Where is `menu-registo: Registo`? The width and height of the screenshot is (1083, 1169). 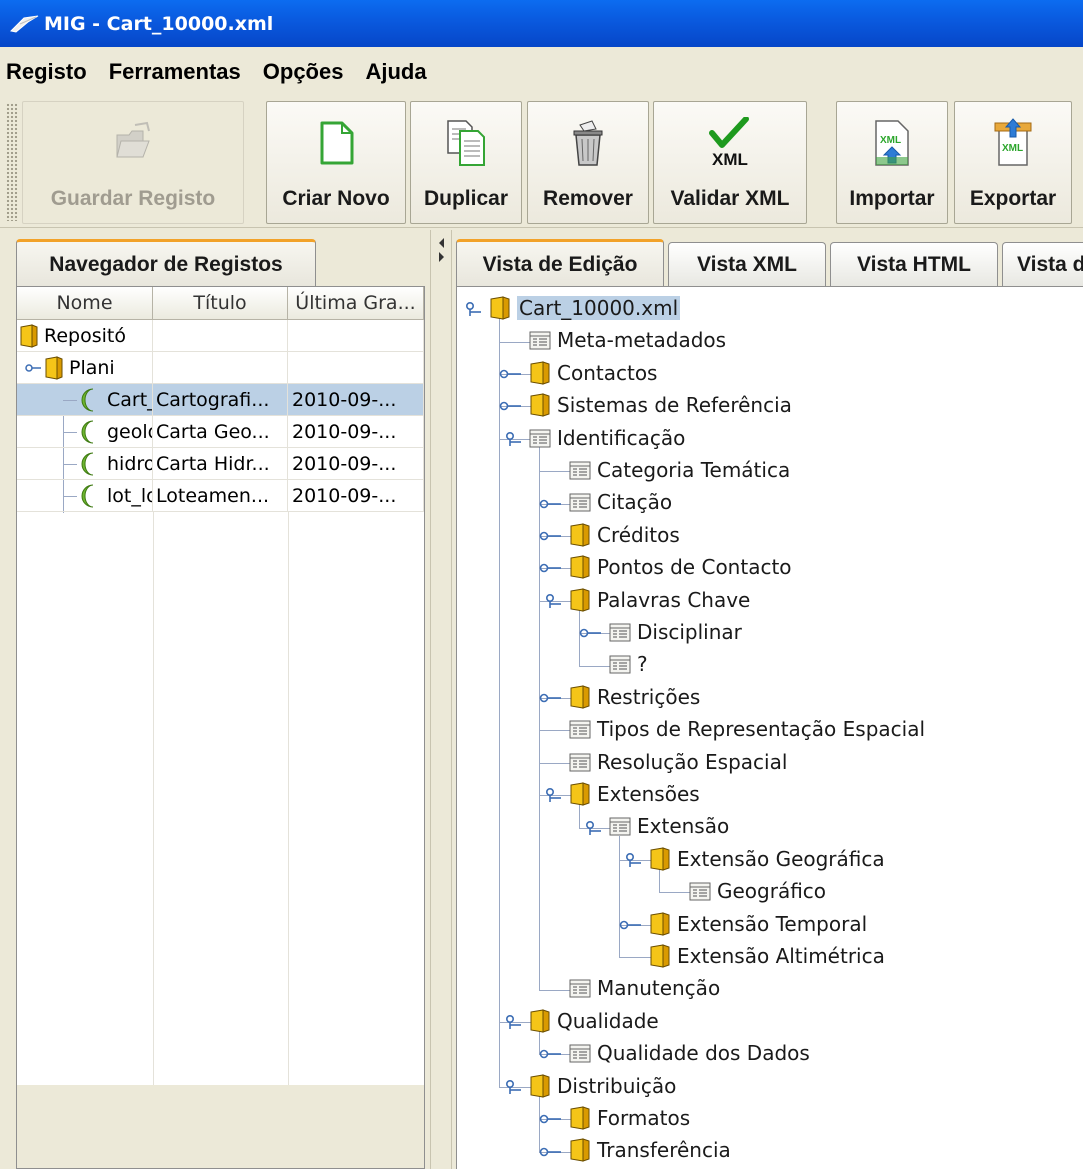 menu-registo: Registo is located at coordinates (46, 72).